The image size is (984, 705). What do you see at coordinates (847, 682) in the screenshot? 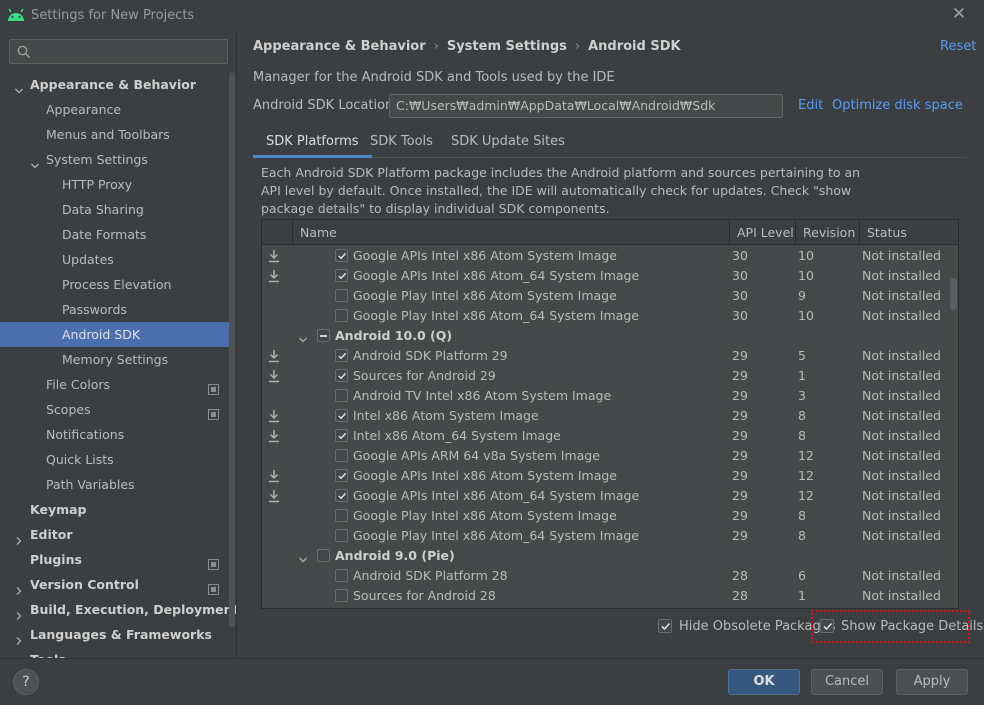
I see `cancel-button: Cancel` at bounding box center [847, 682].